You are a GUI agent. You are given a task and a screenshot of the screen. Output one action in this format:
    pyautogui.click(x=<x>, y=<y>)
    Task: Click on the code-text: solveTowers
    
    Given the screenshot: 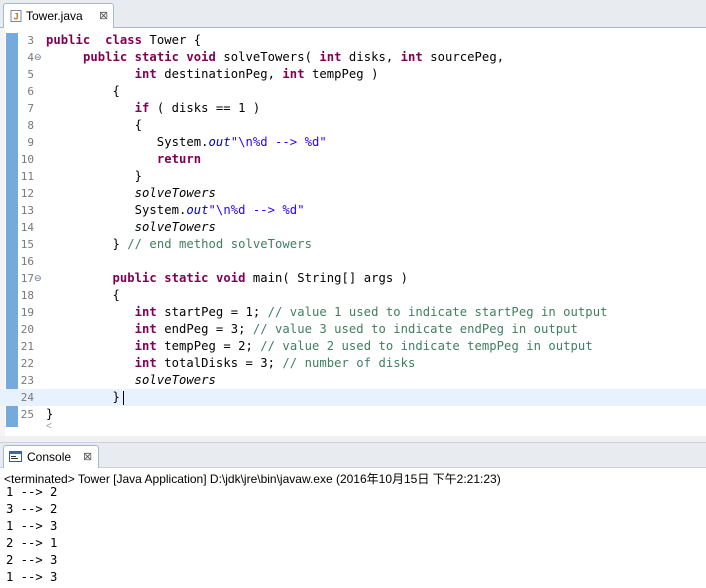 What is the action you would take?
    pyautogui.click(x=131, y=227)
    